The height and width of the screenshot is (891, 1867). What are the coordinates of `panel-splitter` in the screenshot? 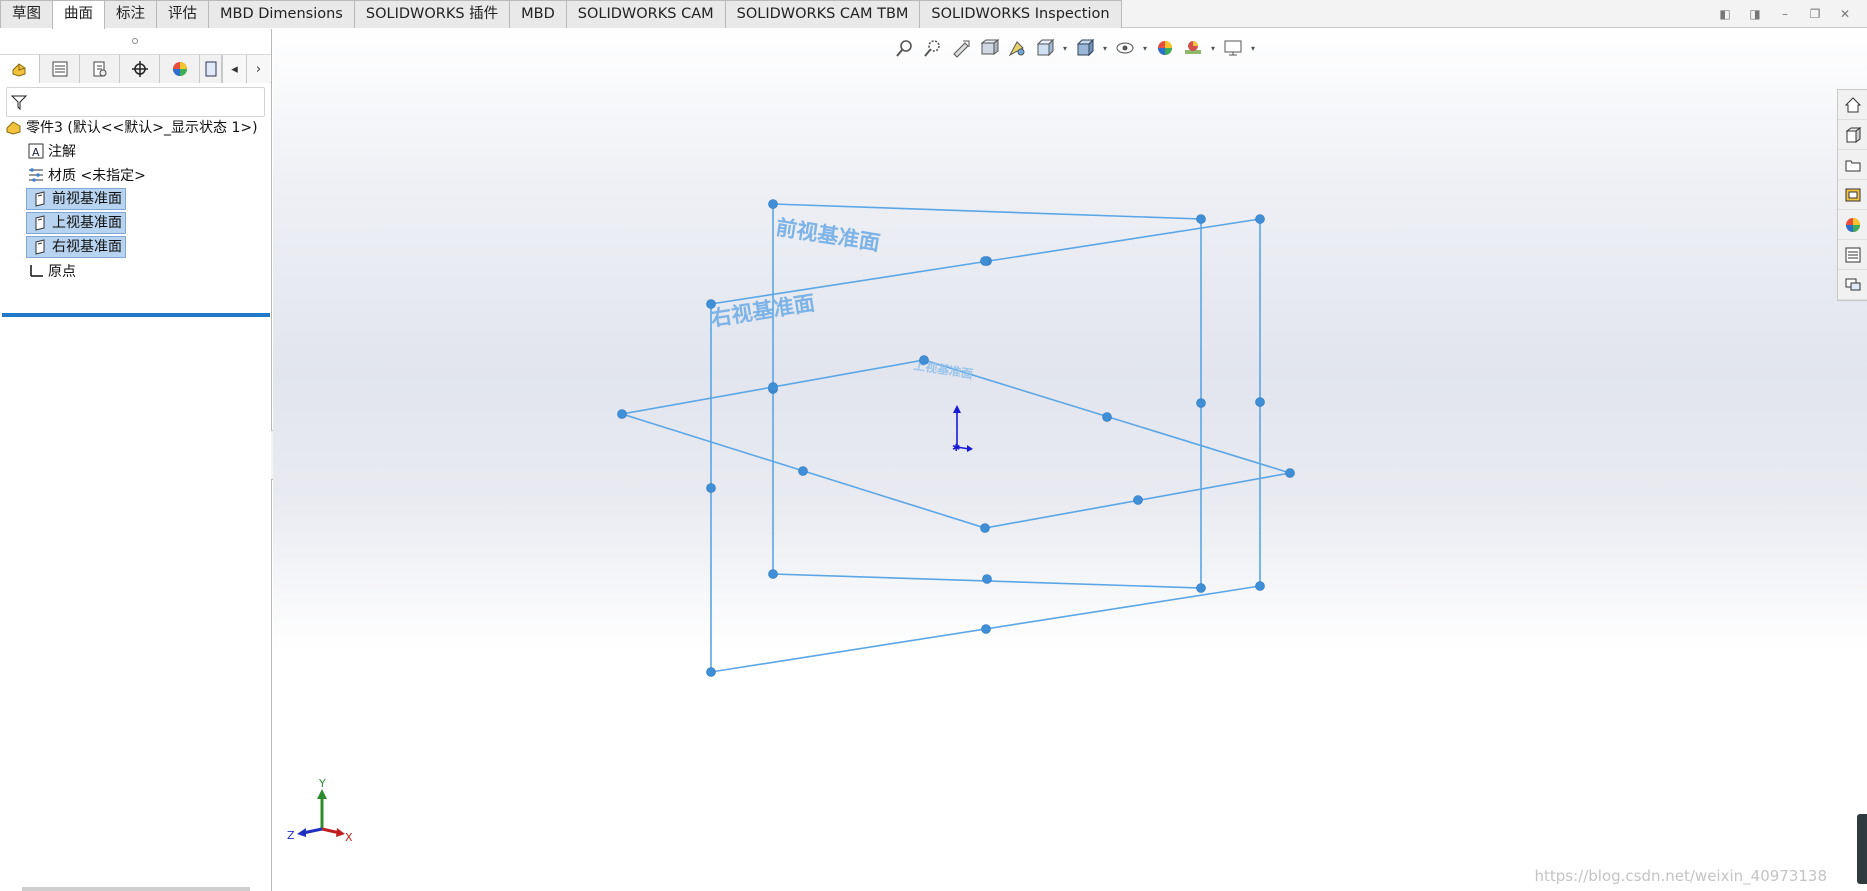 It's located at (135, 42).